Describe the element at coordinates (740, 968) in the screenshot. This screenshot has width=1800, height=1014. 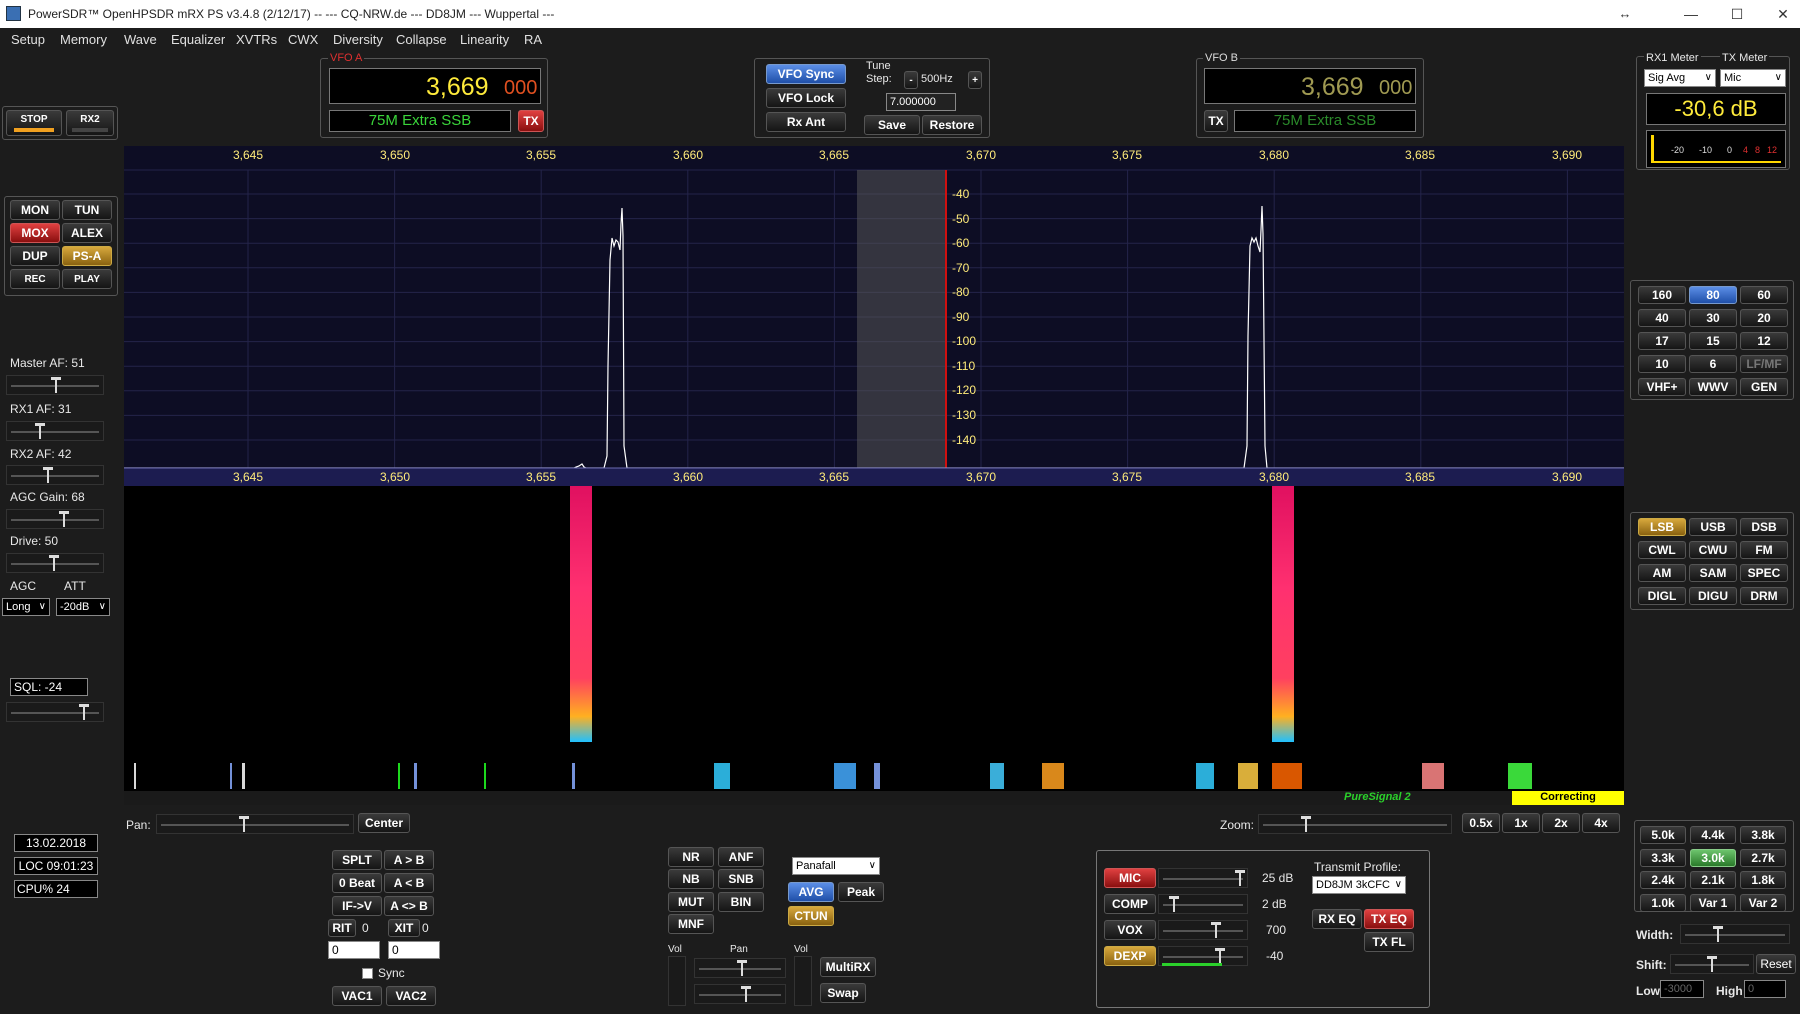
I see `pan-slider-rx1` at that location.